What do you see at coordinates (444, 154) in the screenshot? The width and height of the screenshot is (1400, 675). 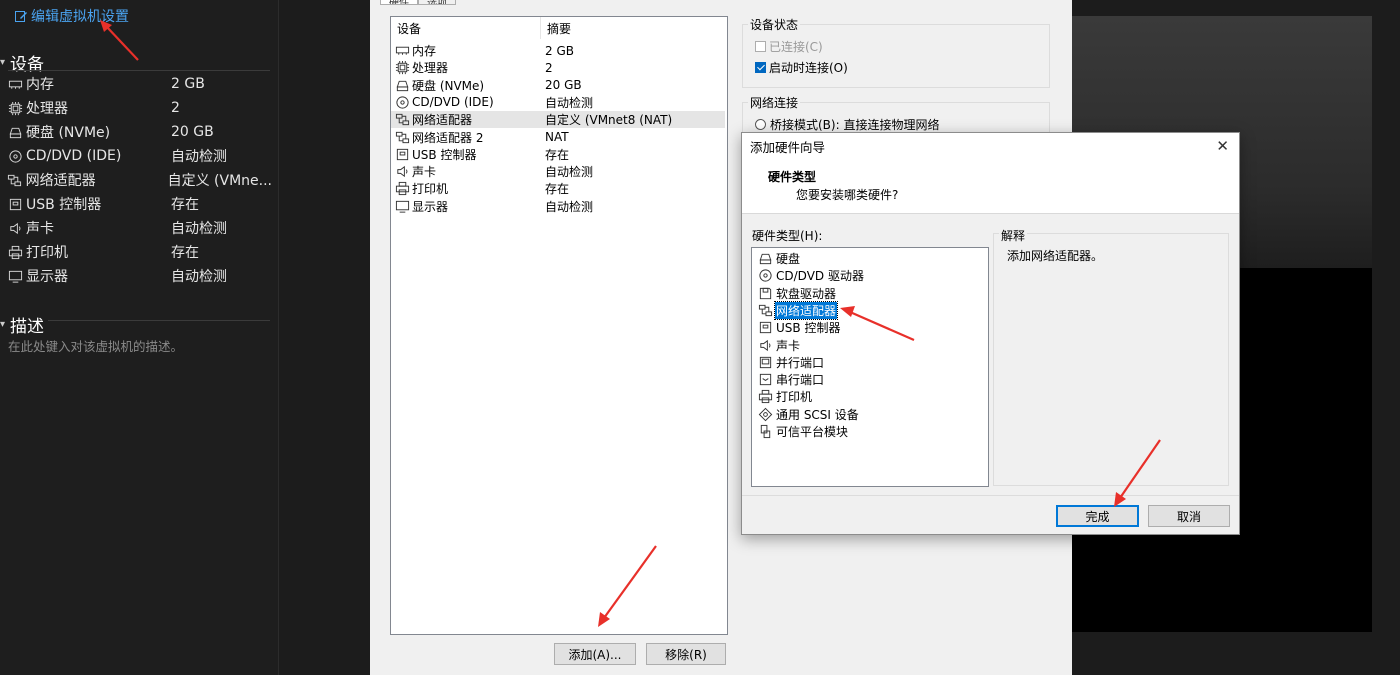 I see `device-name: USB 控制器` at bounding box center [444, 154].